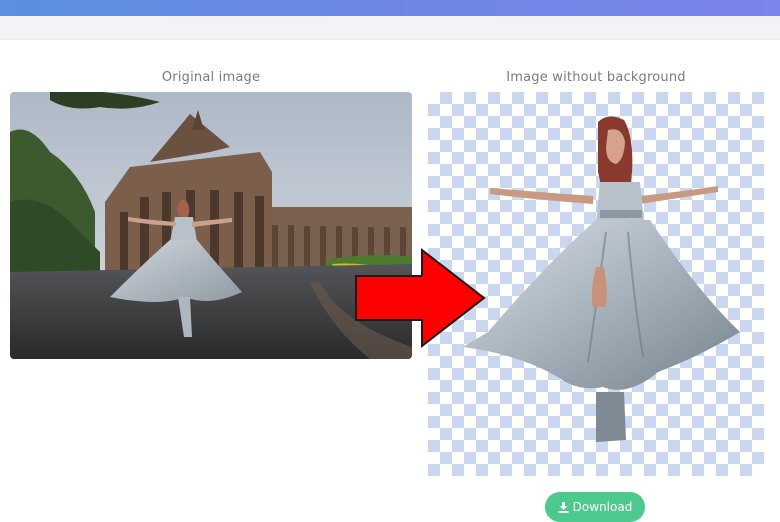 The image size is (780, 522). What do you see at coordinates (563, 507) in the screenshot?
I see `download-icon` at bounding box center [563, 507].